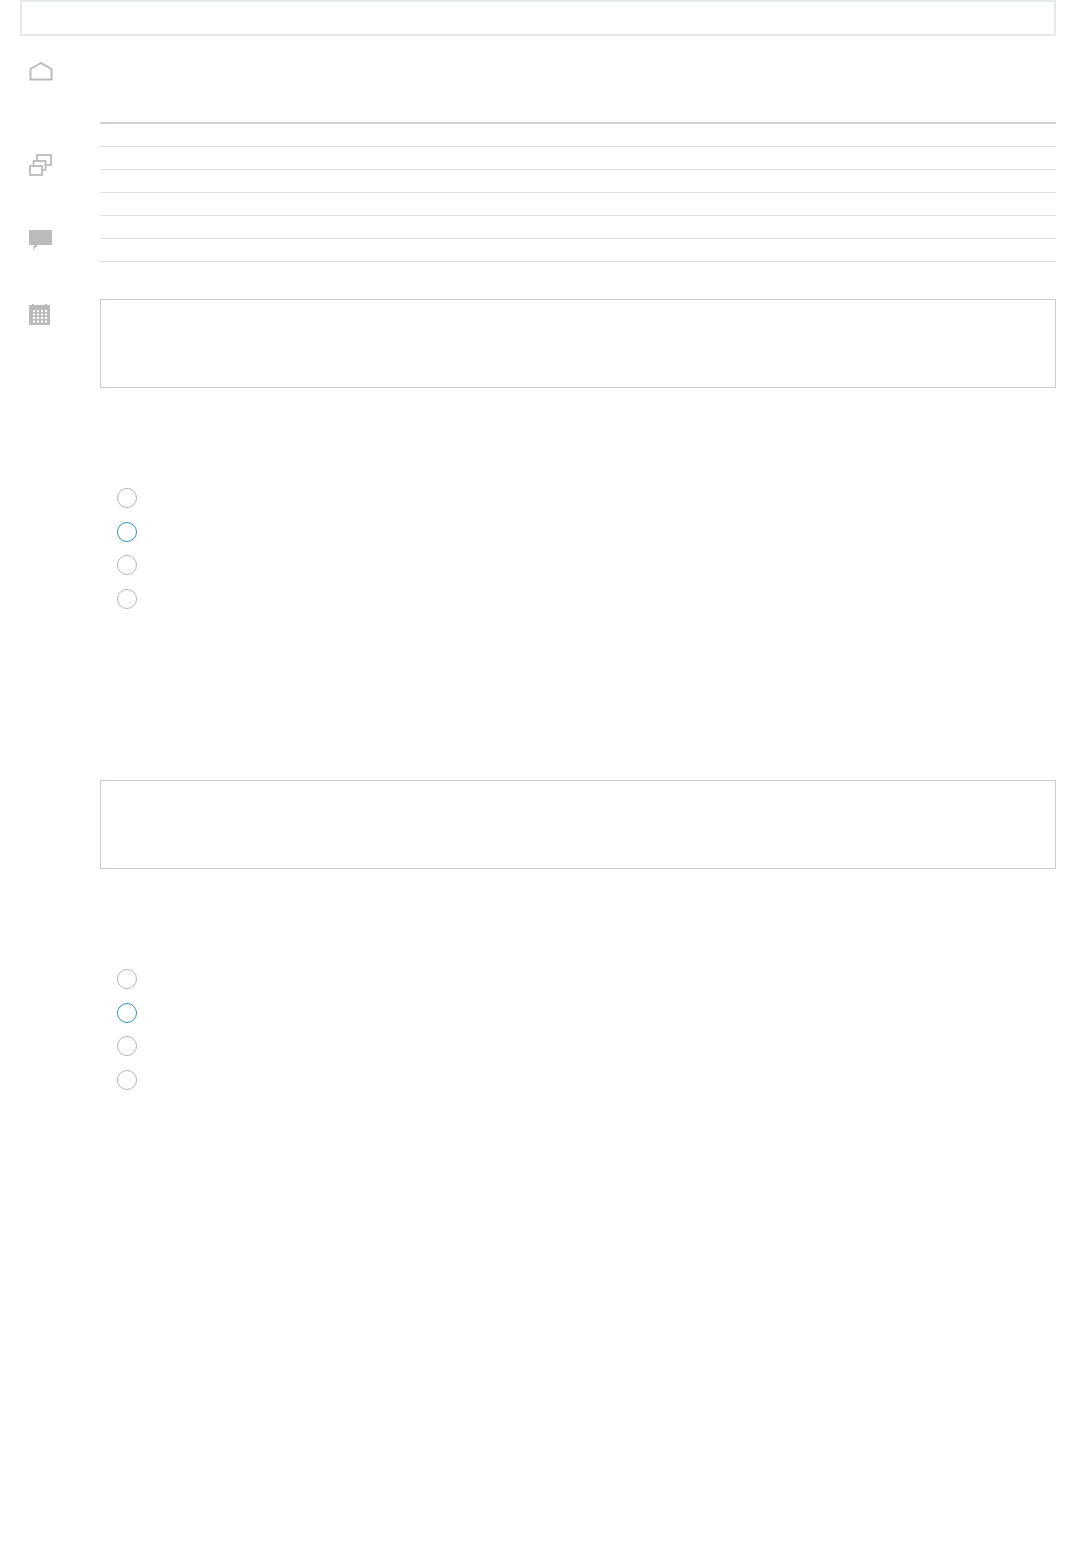 This screenshot has height=1560, width=1076. I want to click on windows-icon, so click(40, 165).